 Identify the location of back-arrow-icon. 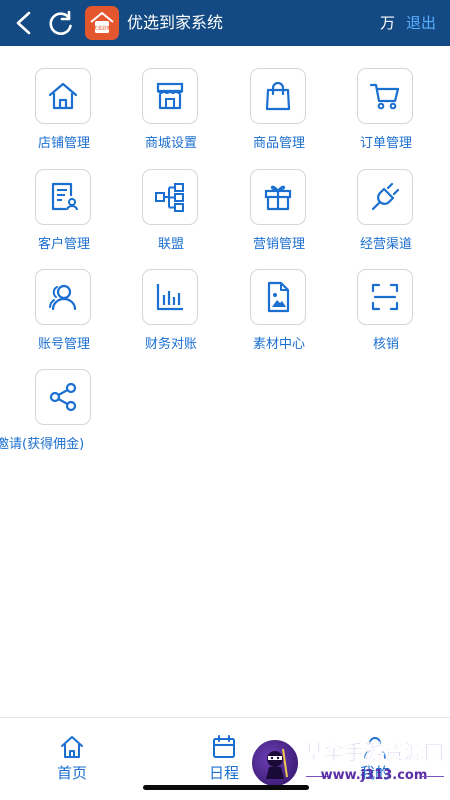
(23, 23).